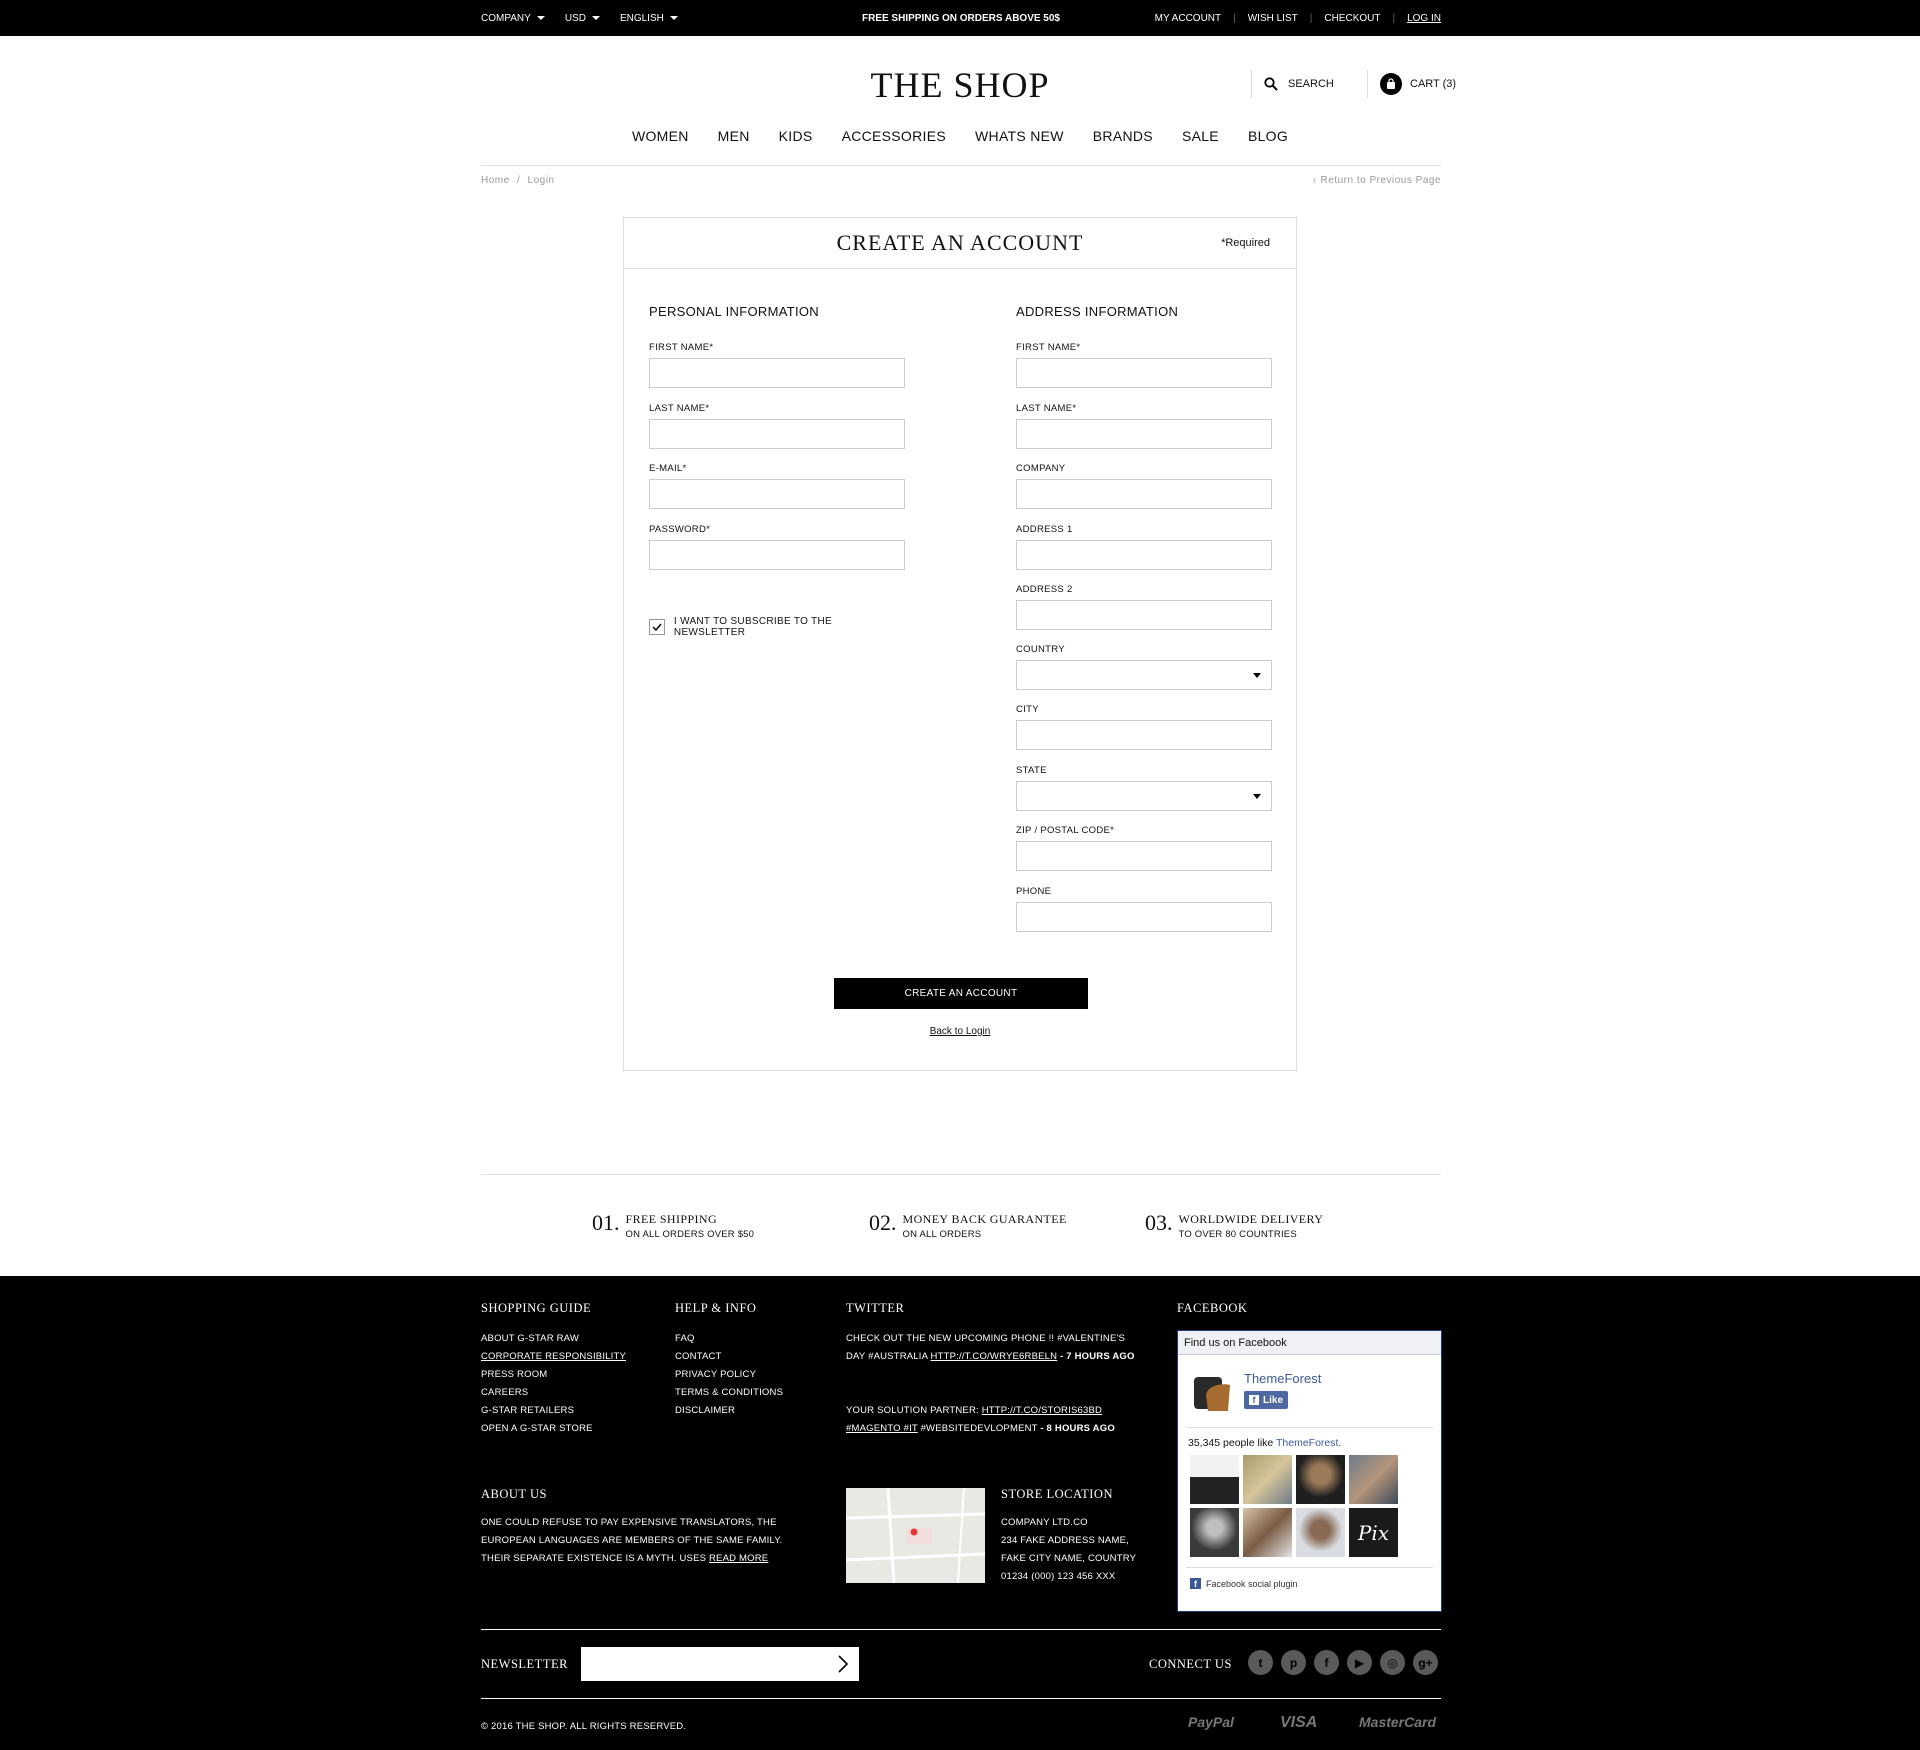 This screenshot has width=1920, height=1750. What do you see at coordinates (729, 1357) in the screenshot?
I see `footer-link-contact: CONTACT` at bounding box center [729, 1357].